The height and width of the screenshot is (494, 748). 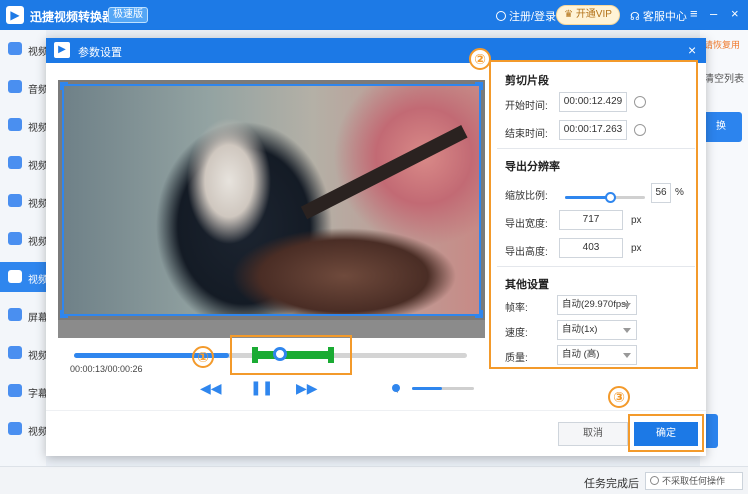 I want to click on restore-link: 请恢复用, so click(x=722, y=44).